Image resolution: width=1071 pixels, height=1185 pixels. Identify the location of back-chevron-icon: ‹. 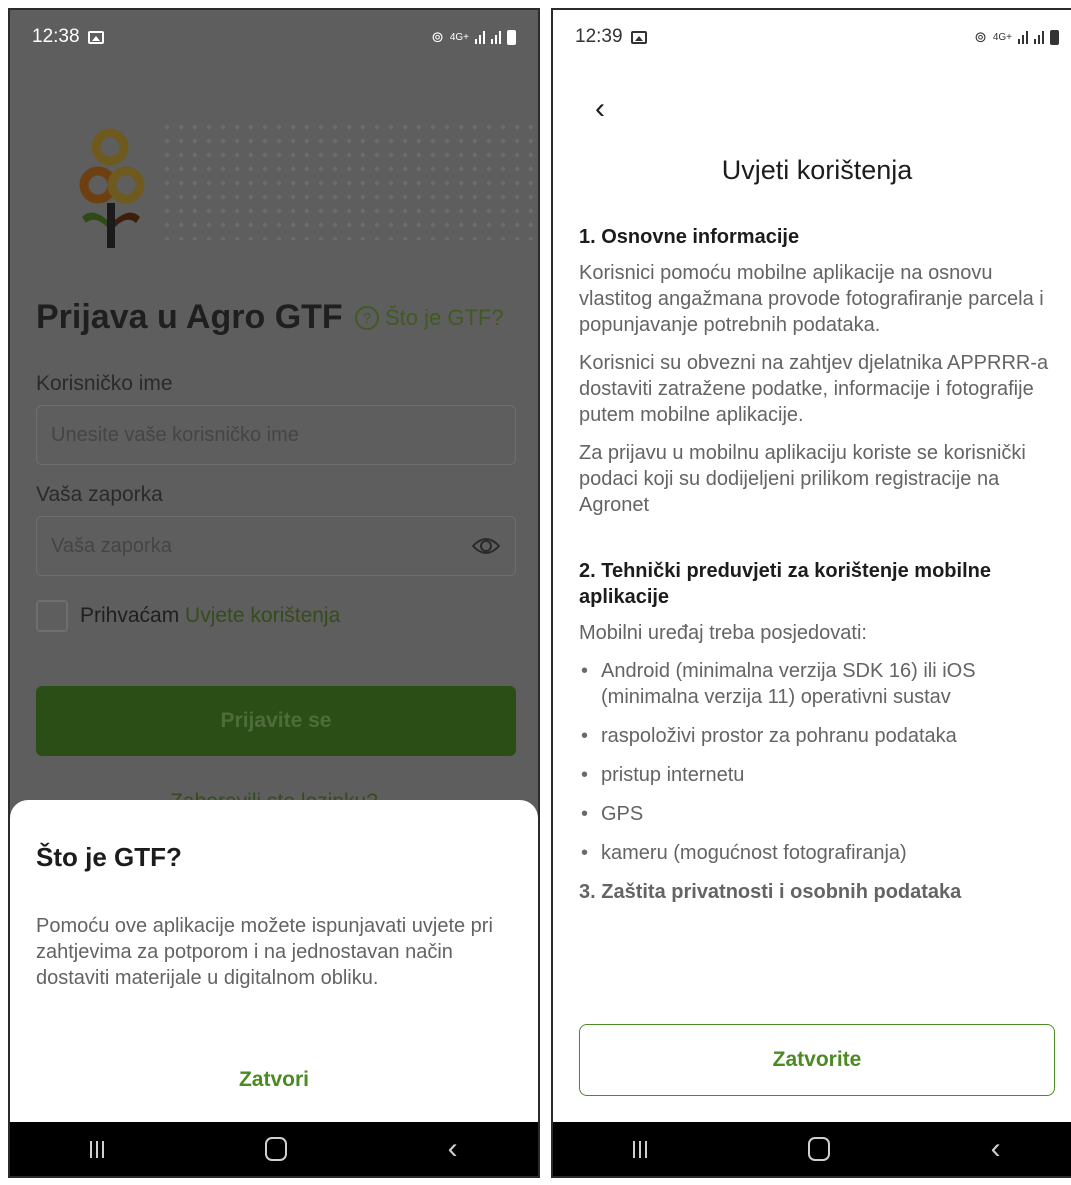
(600, 109).